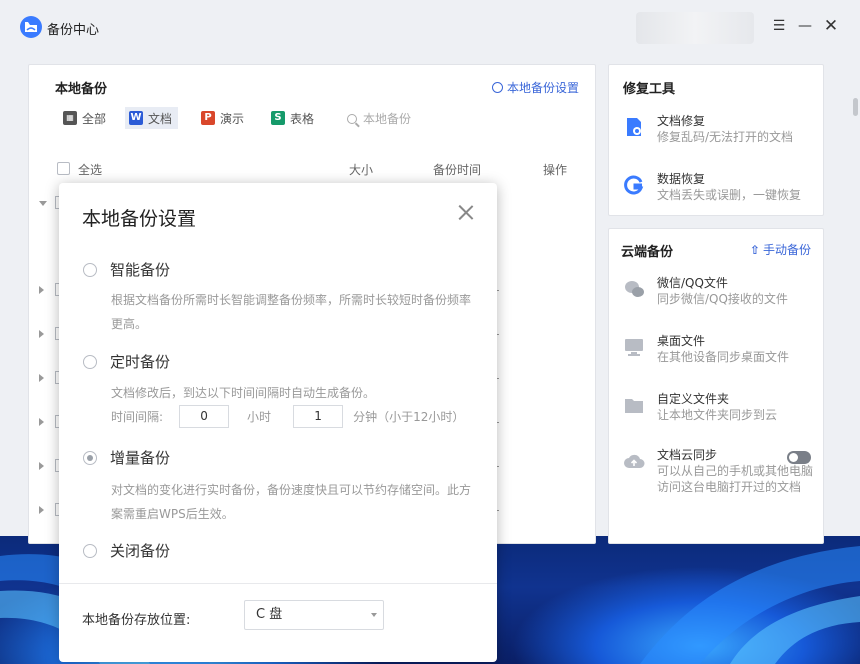 The image size is (860, 664). Describe the element at coordinates (90, 550) in the screenshot. I see `radio-disable-backup` at that location.